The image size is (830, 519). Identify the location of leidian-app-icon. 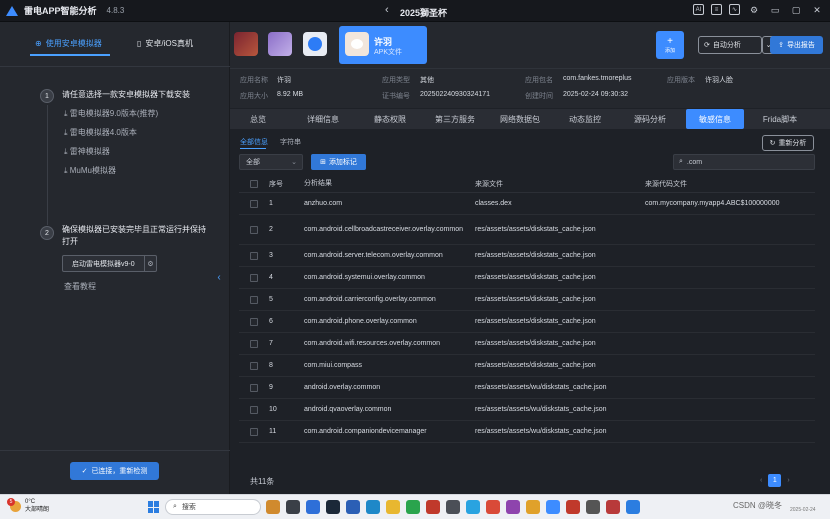
(553, 507).